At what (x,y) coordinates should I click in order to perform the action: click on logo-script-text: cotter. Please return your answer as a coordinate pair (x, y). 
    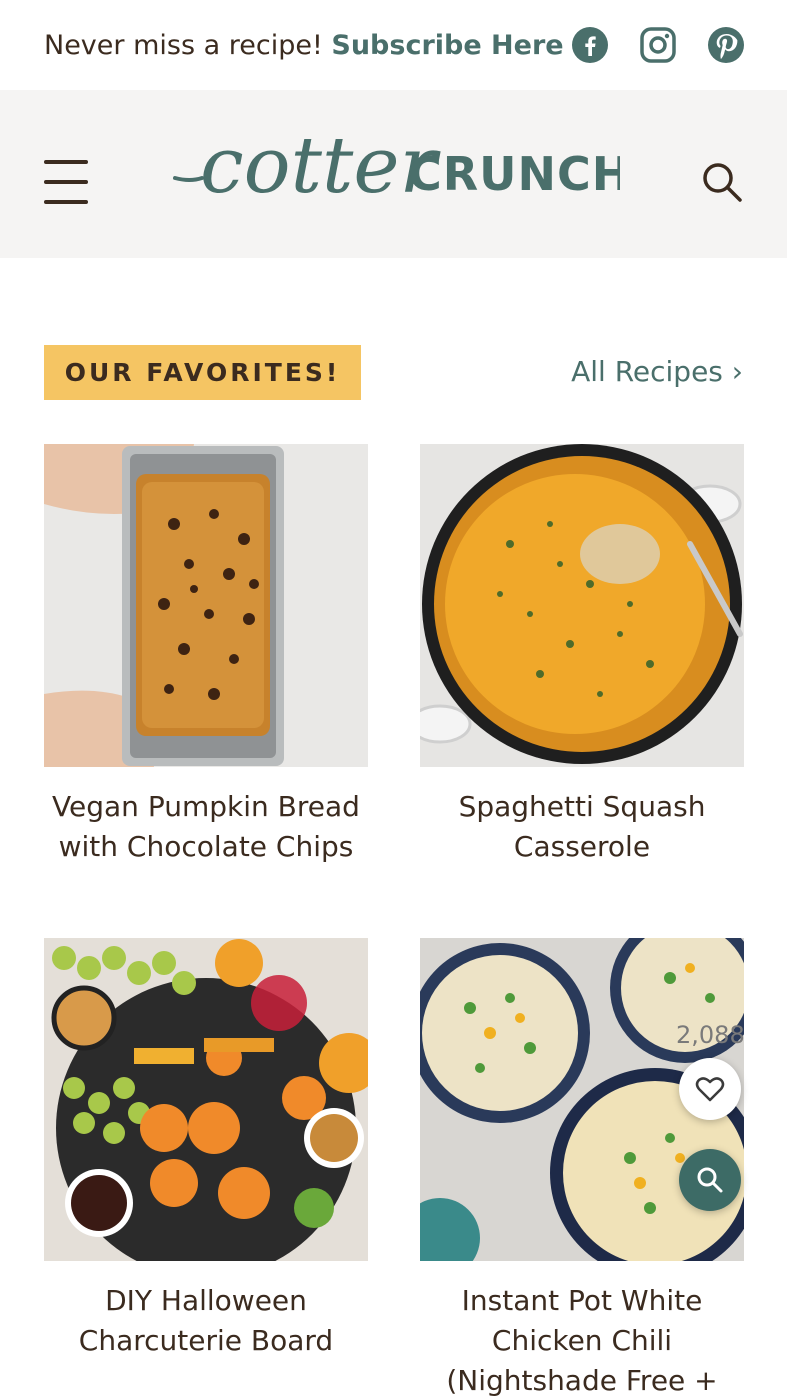
    Looking at the image, I should click on (320, 166).